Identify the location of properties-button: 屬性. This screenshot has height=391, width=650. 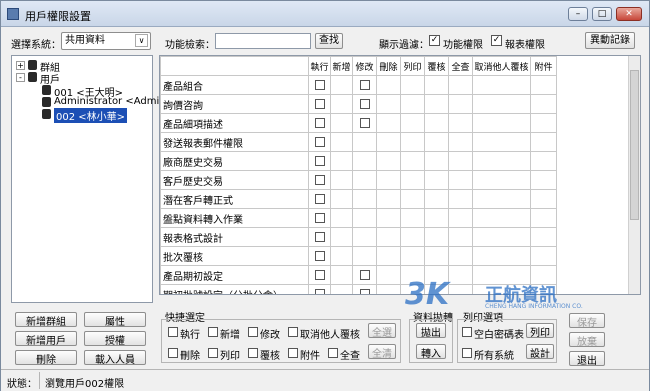
(115, 320).